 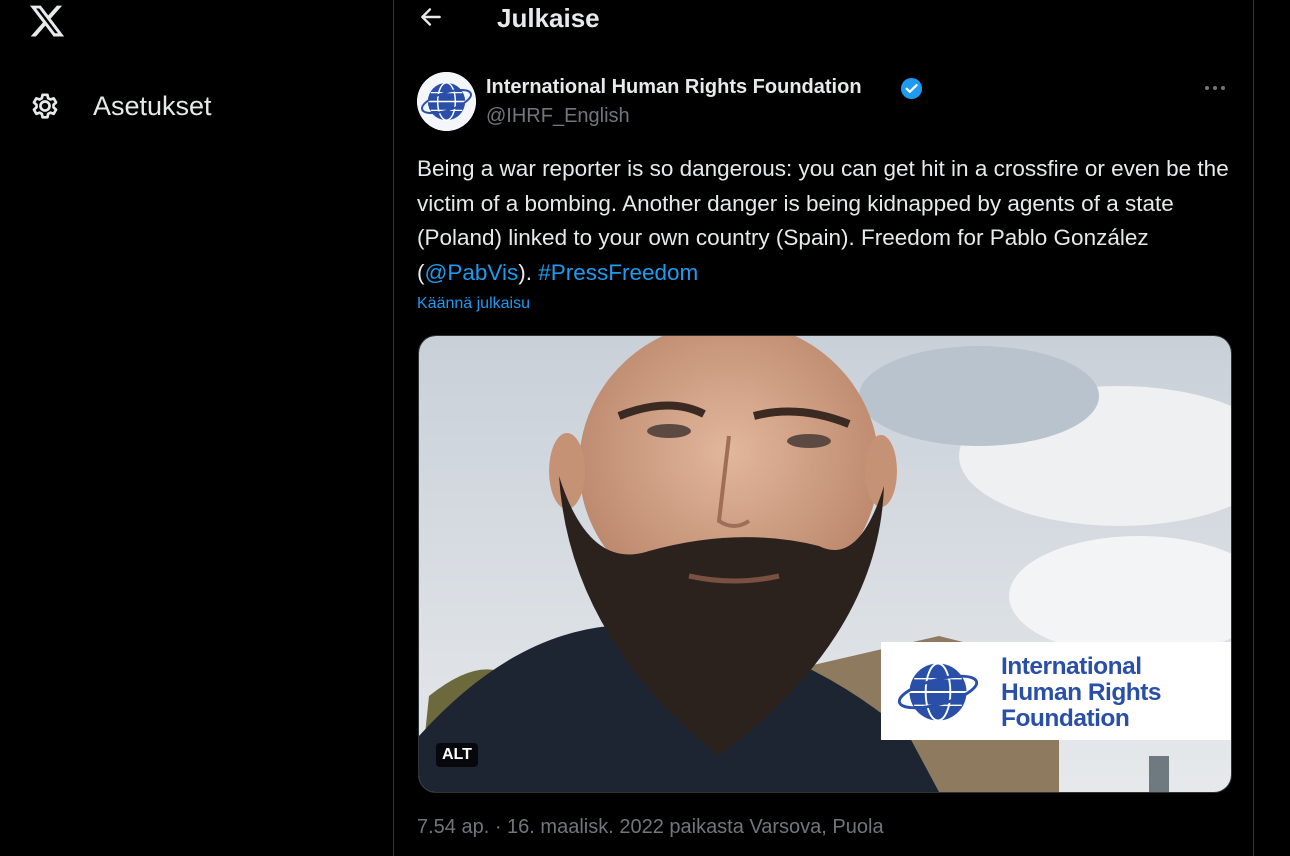 What do you see at coordinates (1071, 666) in the screenshot?
I see `logo-line: International` at bounding box center [1071, 666].